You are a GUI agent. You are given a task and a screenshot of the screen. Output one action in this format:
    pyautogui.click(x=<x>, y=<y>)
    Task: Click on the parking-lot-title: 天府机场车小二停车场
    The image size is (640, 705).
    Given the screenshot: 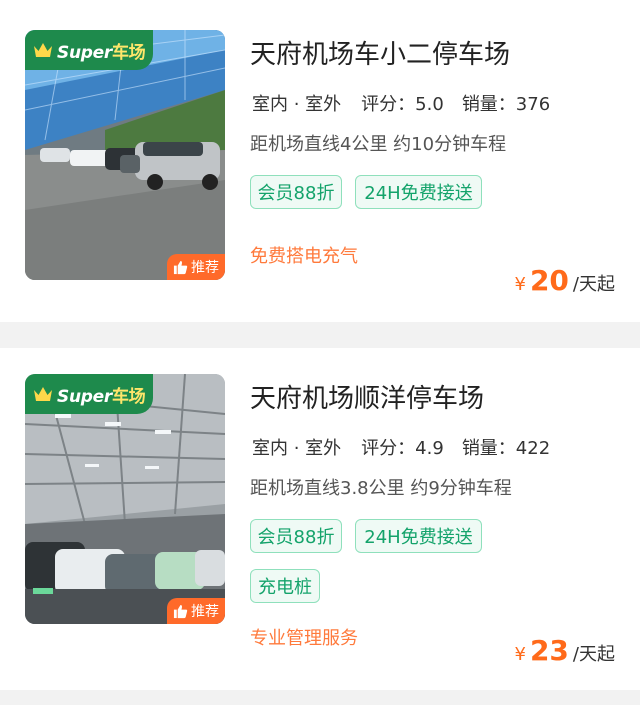 What is the action you would take?
    pyautogui.click(x=380, y=52)
    